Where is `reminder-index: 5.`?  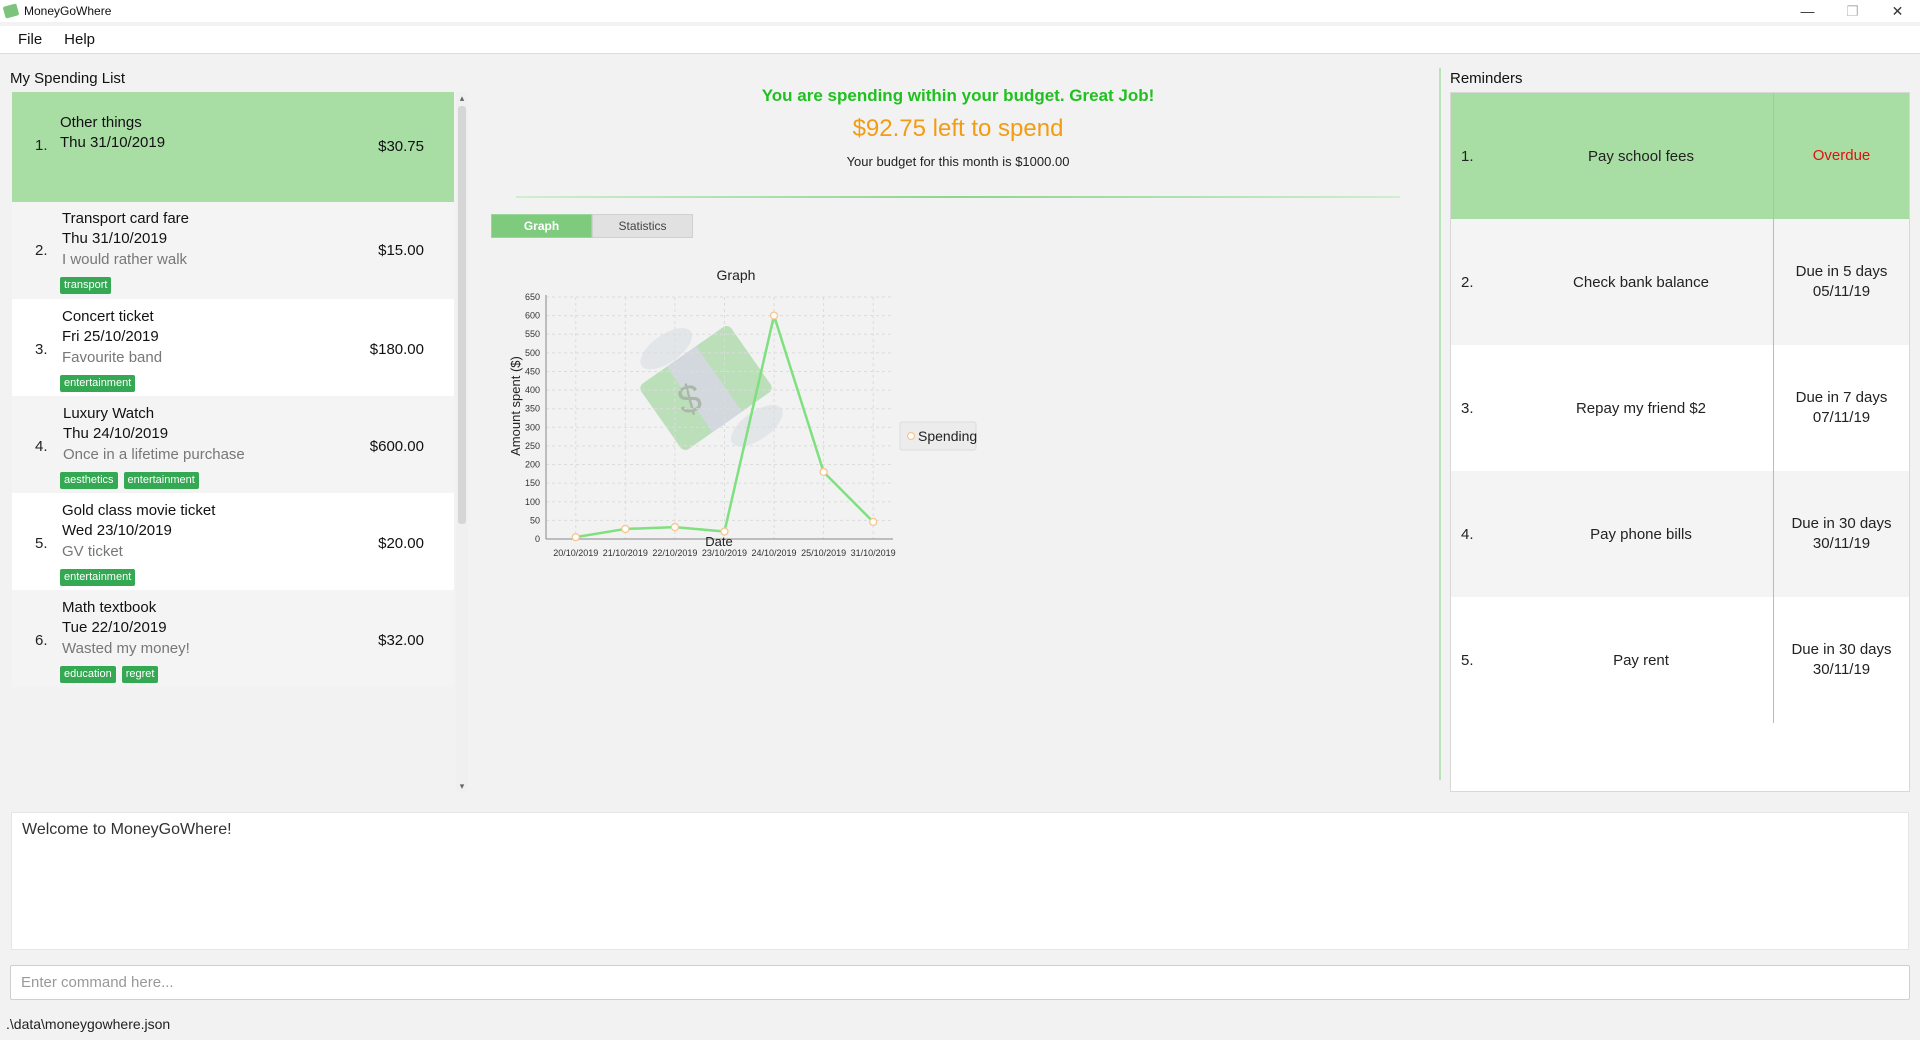 reminder-index: 5. is located at coordinates (1467, 660).